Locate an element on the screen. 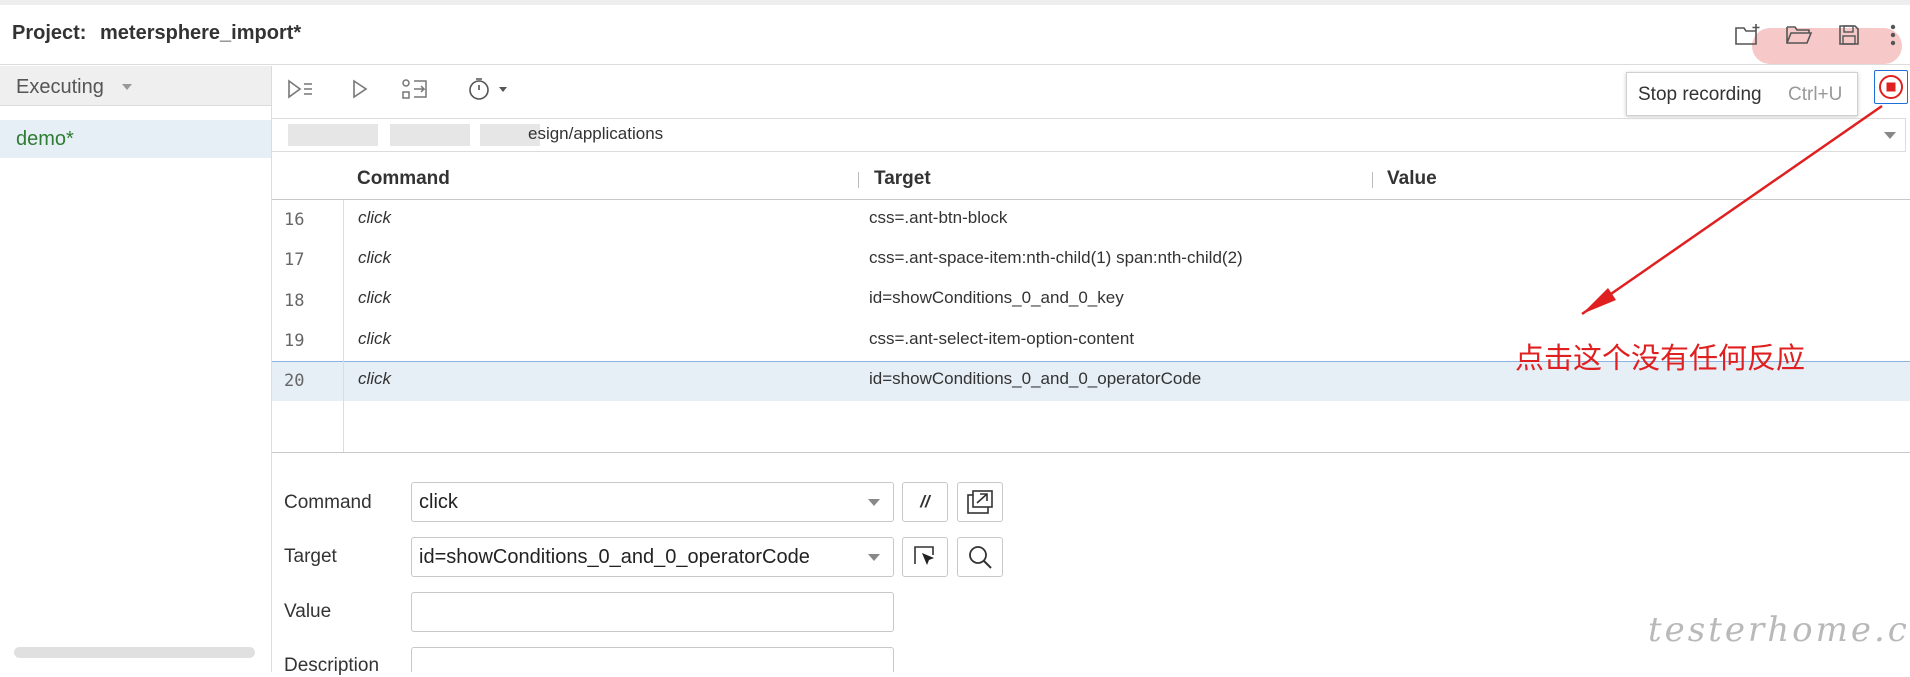 The image size is (1910, 677). search-icon is located at coordinates (980, 557).